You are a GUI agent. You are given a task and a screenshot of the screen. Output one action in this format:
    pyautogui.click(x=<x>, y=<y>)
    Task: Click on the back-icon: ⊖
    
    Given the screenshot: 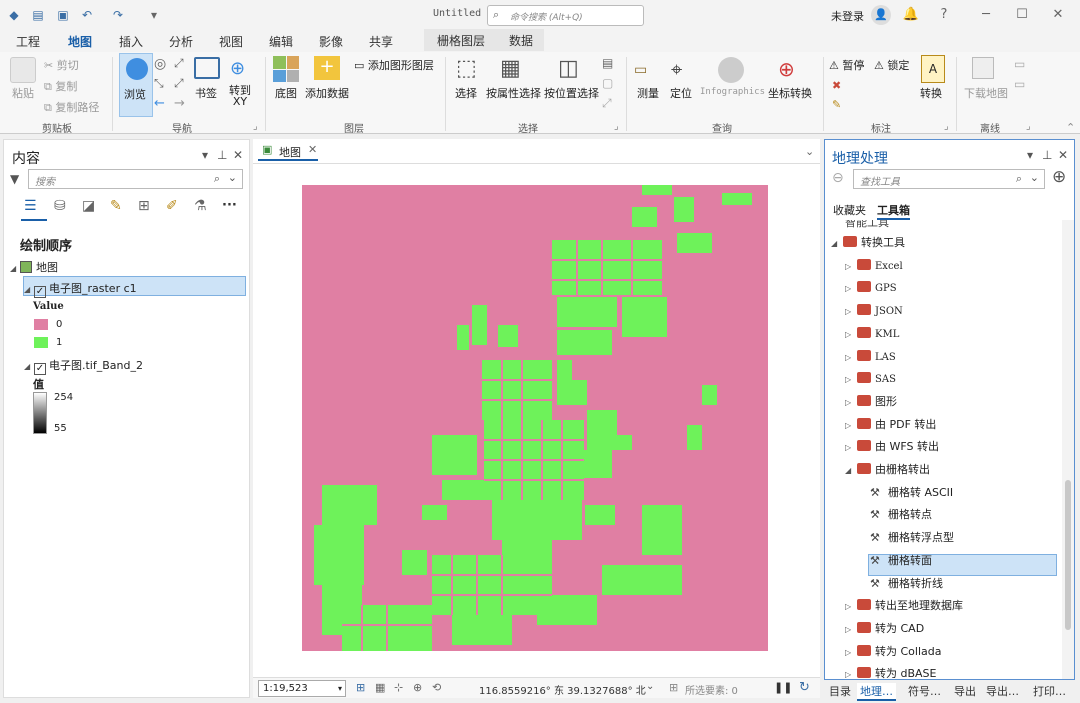 What is the action you would take?
    pyautogui.click(x=838, y=178)
    